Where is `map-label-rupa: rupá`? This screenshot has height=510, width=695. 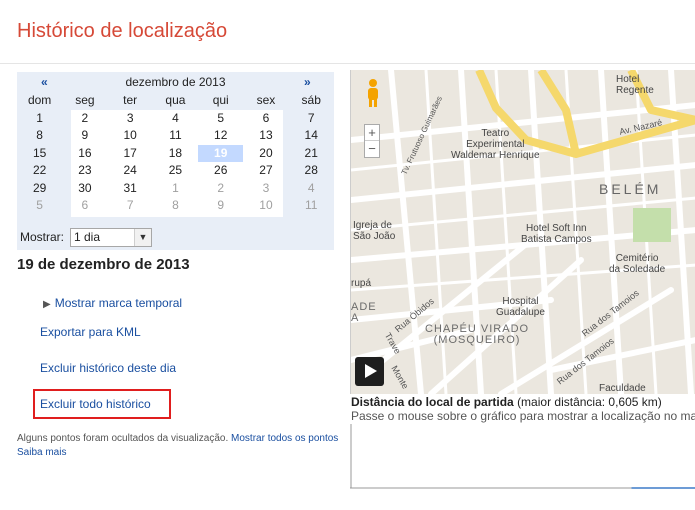 map-label-rupa: rupá is located at coordinates (361, 283).